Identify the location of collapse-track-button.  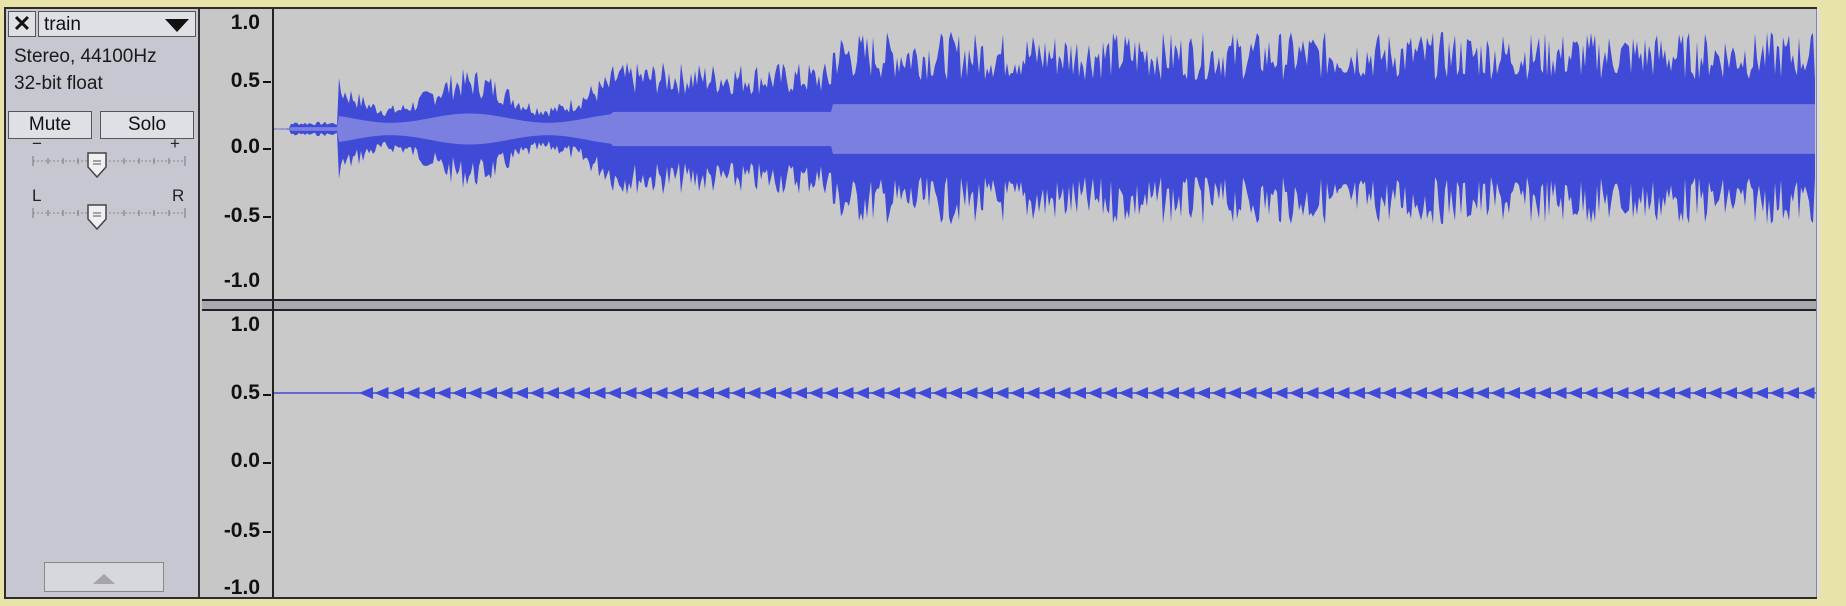
(104, 577).